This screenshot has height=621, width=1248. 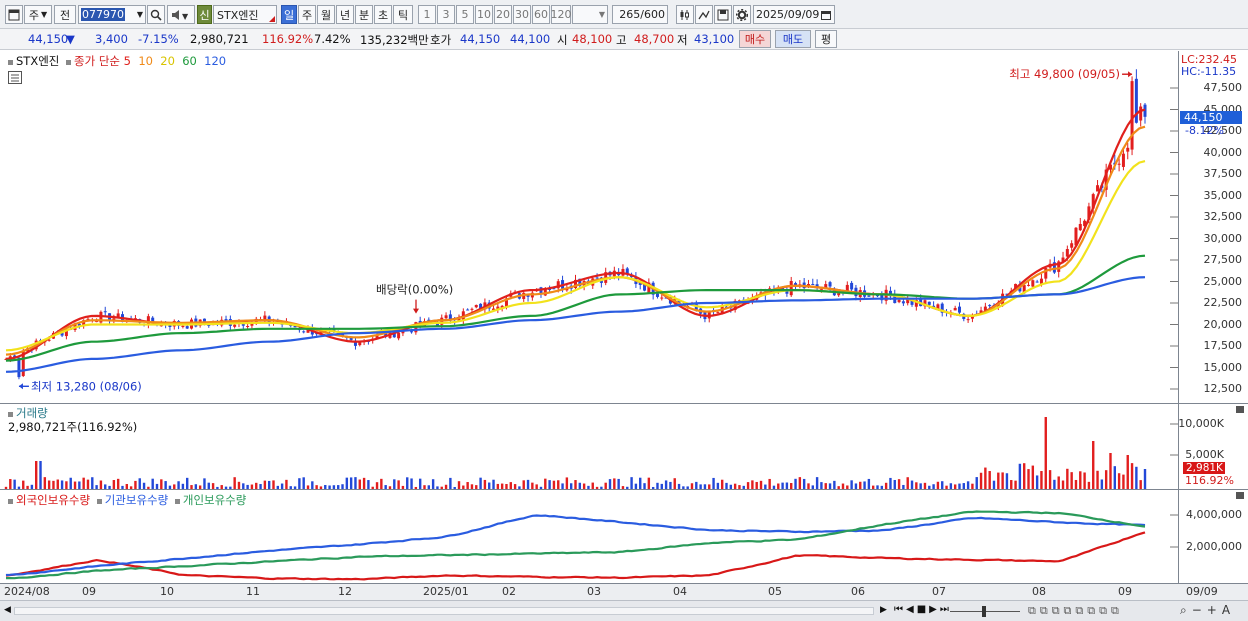 I want to click on count-total: /600, so click(x=652, y=14).